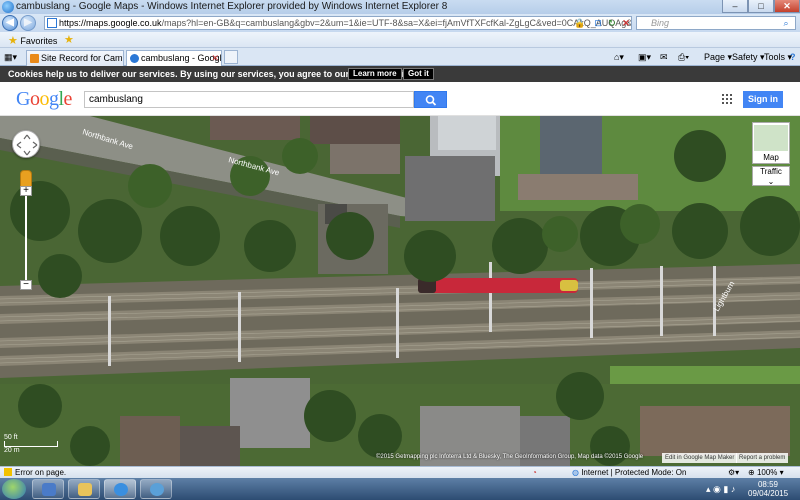 The height and width of the screenshot is (500, 800). What do you see at coordinates (733, 472) in the screenshot?
I see `protected-mode-icon: ⚙▾` at bounding box center [733, 472].